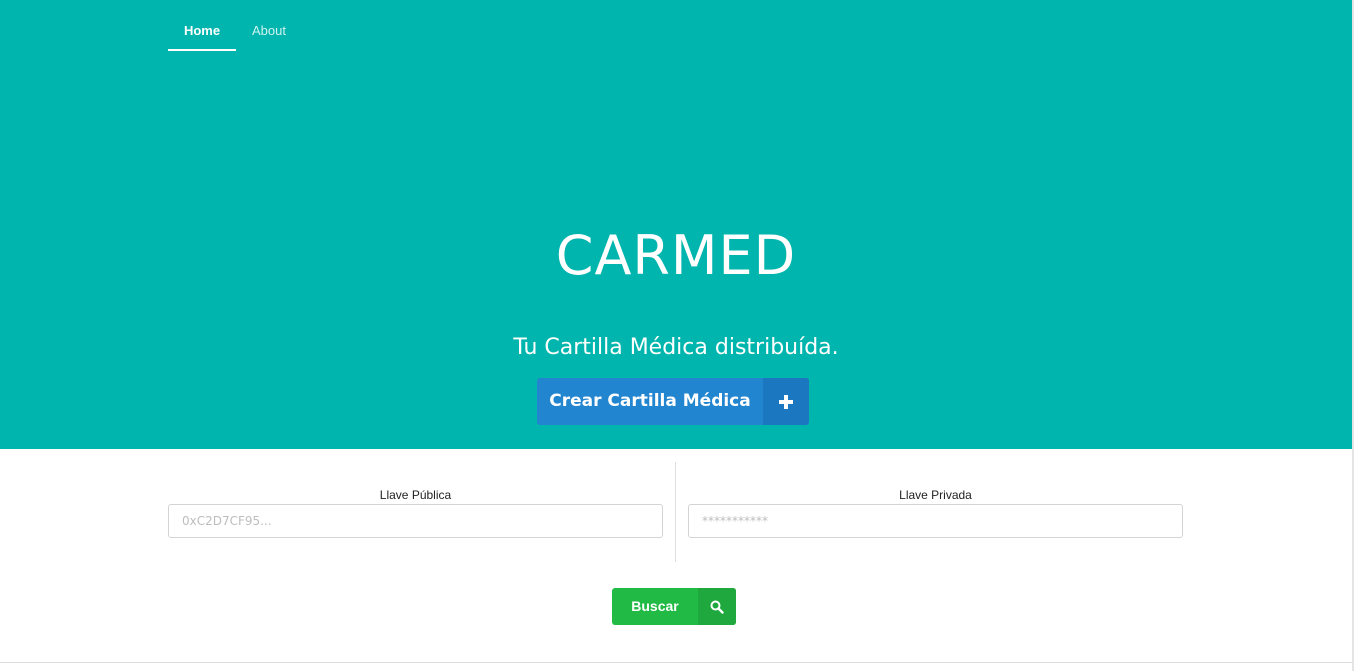 The height and width of the screenshot is (671, 1354). I want to click on footer-divider, so click(676, 662).